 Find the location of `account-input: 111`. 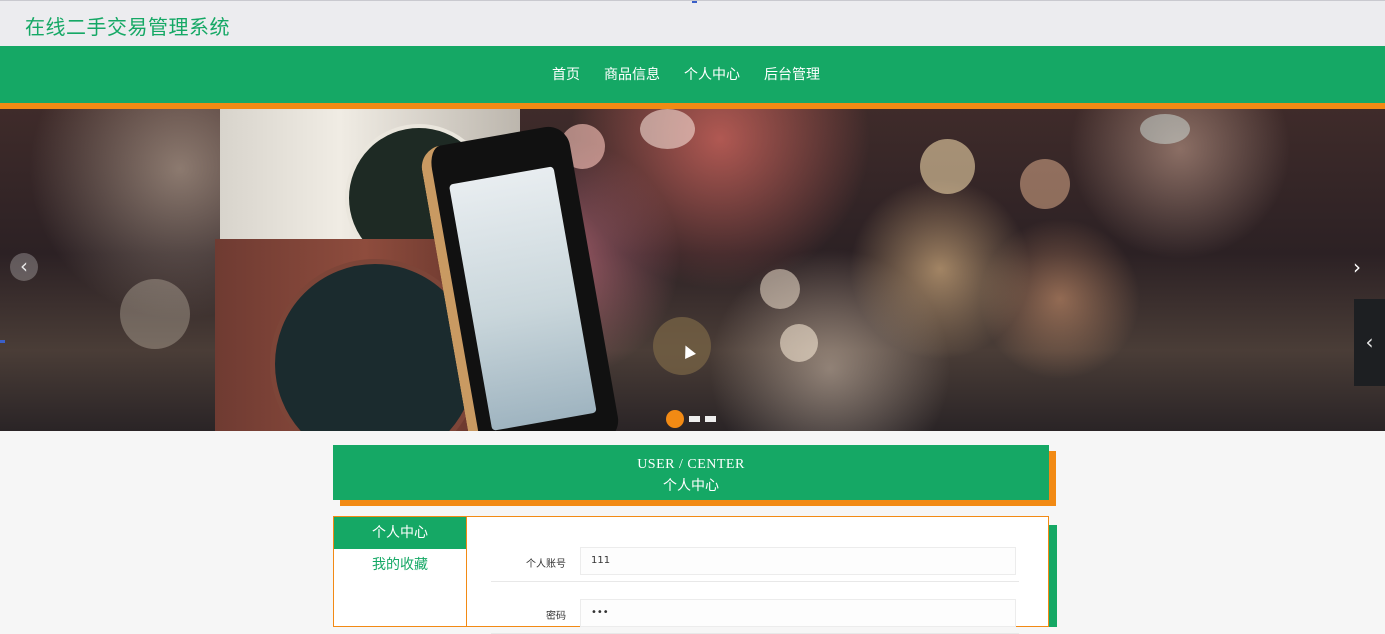

account-input: 111 is located at coordinates (798, 561).